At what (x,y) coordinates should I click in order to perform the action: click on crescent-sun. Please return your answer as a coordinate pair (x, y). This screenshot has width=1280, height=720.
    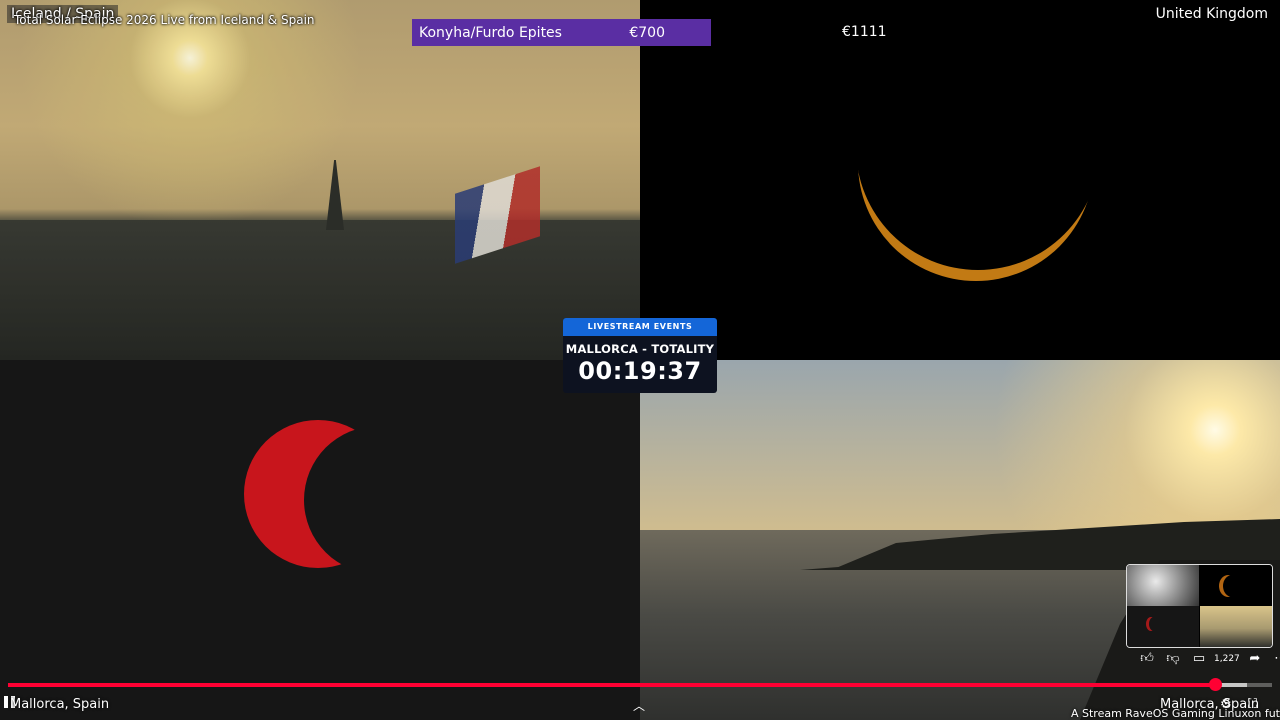
    Looking at the image, I should click on (976, 163).